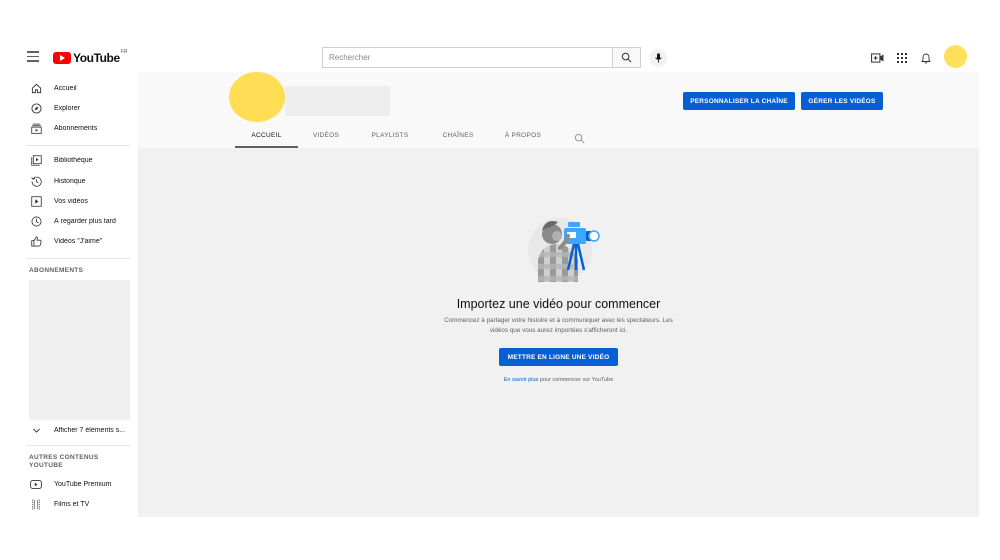  I want to click on create-video-icon, so click(876, 58).